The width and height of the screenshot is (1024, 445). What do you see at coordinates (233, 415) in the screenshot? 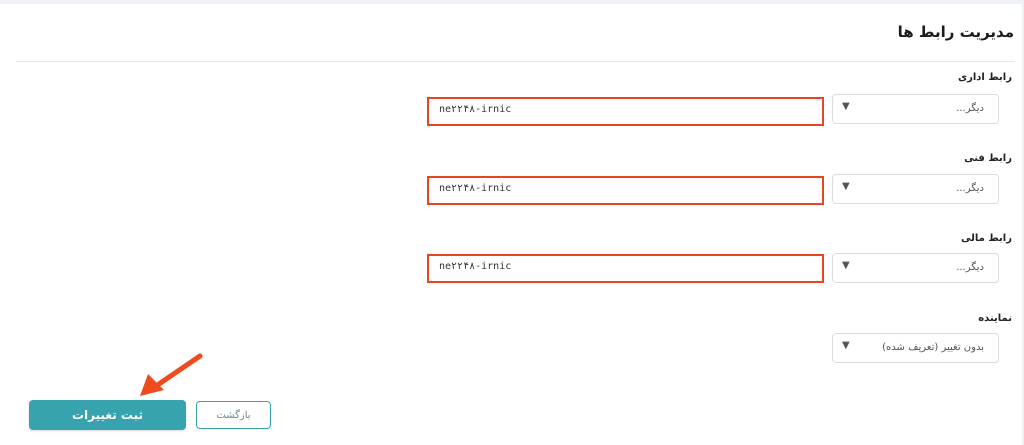
I see `back-button: بازگشت` at bounding box center [233, 415].